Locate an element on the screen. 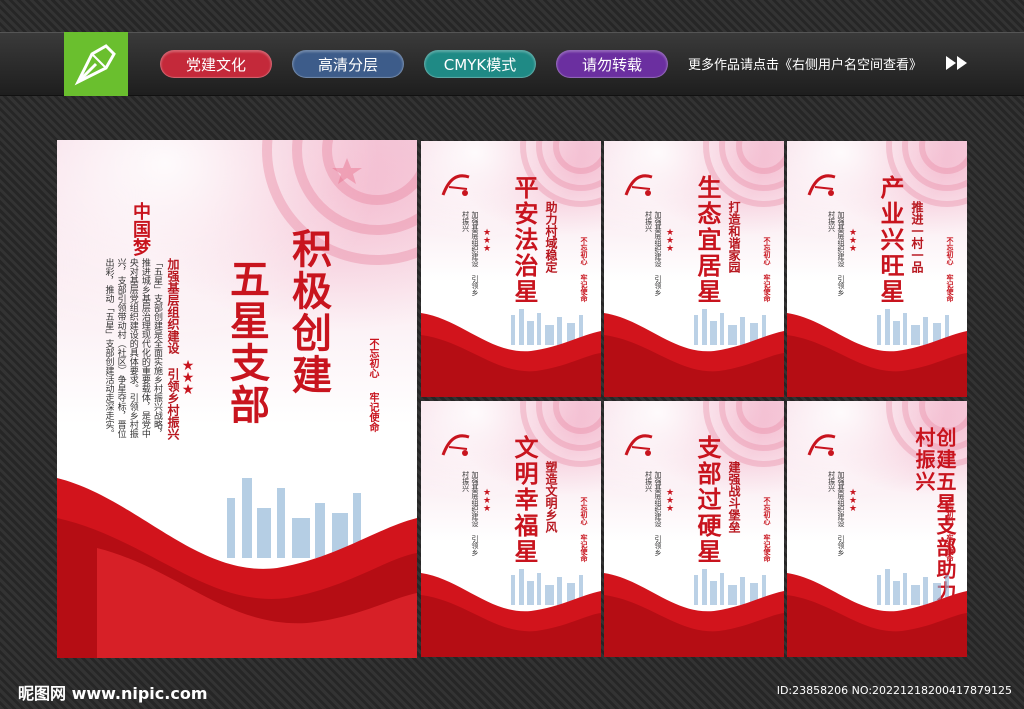 This screenshot has height=709, width=1024. poster-title: 产业兴旺星 is located at coordinates (890, 240).